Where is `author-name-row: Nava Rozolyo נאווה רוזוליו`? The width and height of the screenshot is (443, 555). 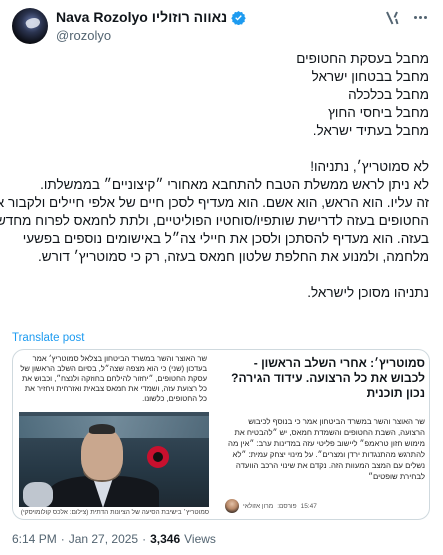 author-name-row: Nava Rozolyo נאווה רוזוליו is located at coordinates (151, 17).